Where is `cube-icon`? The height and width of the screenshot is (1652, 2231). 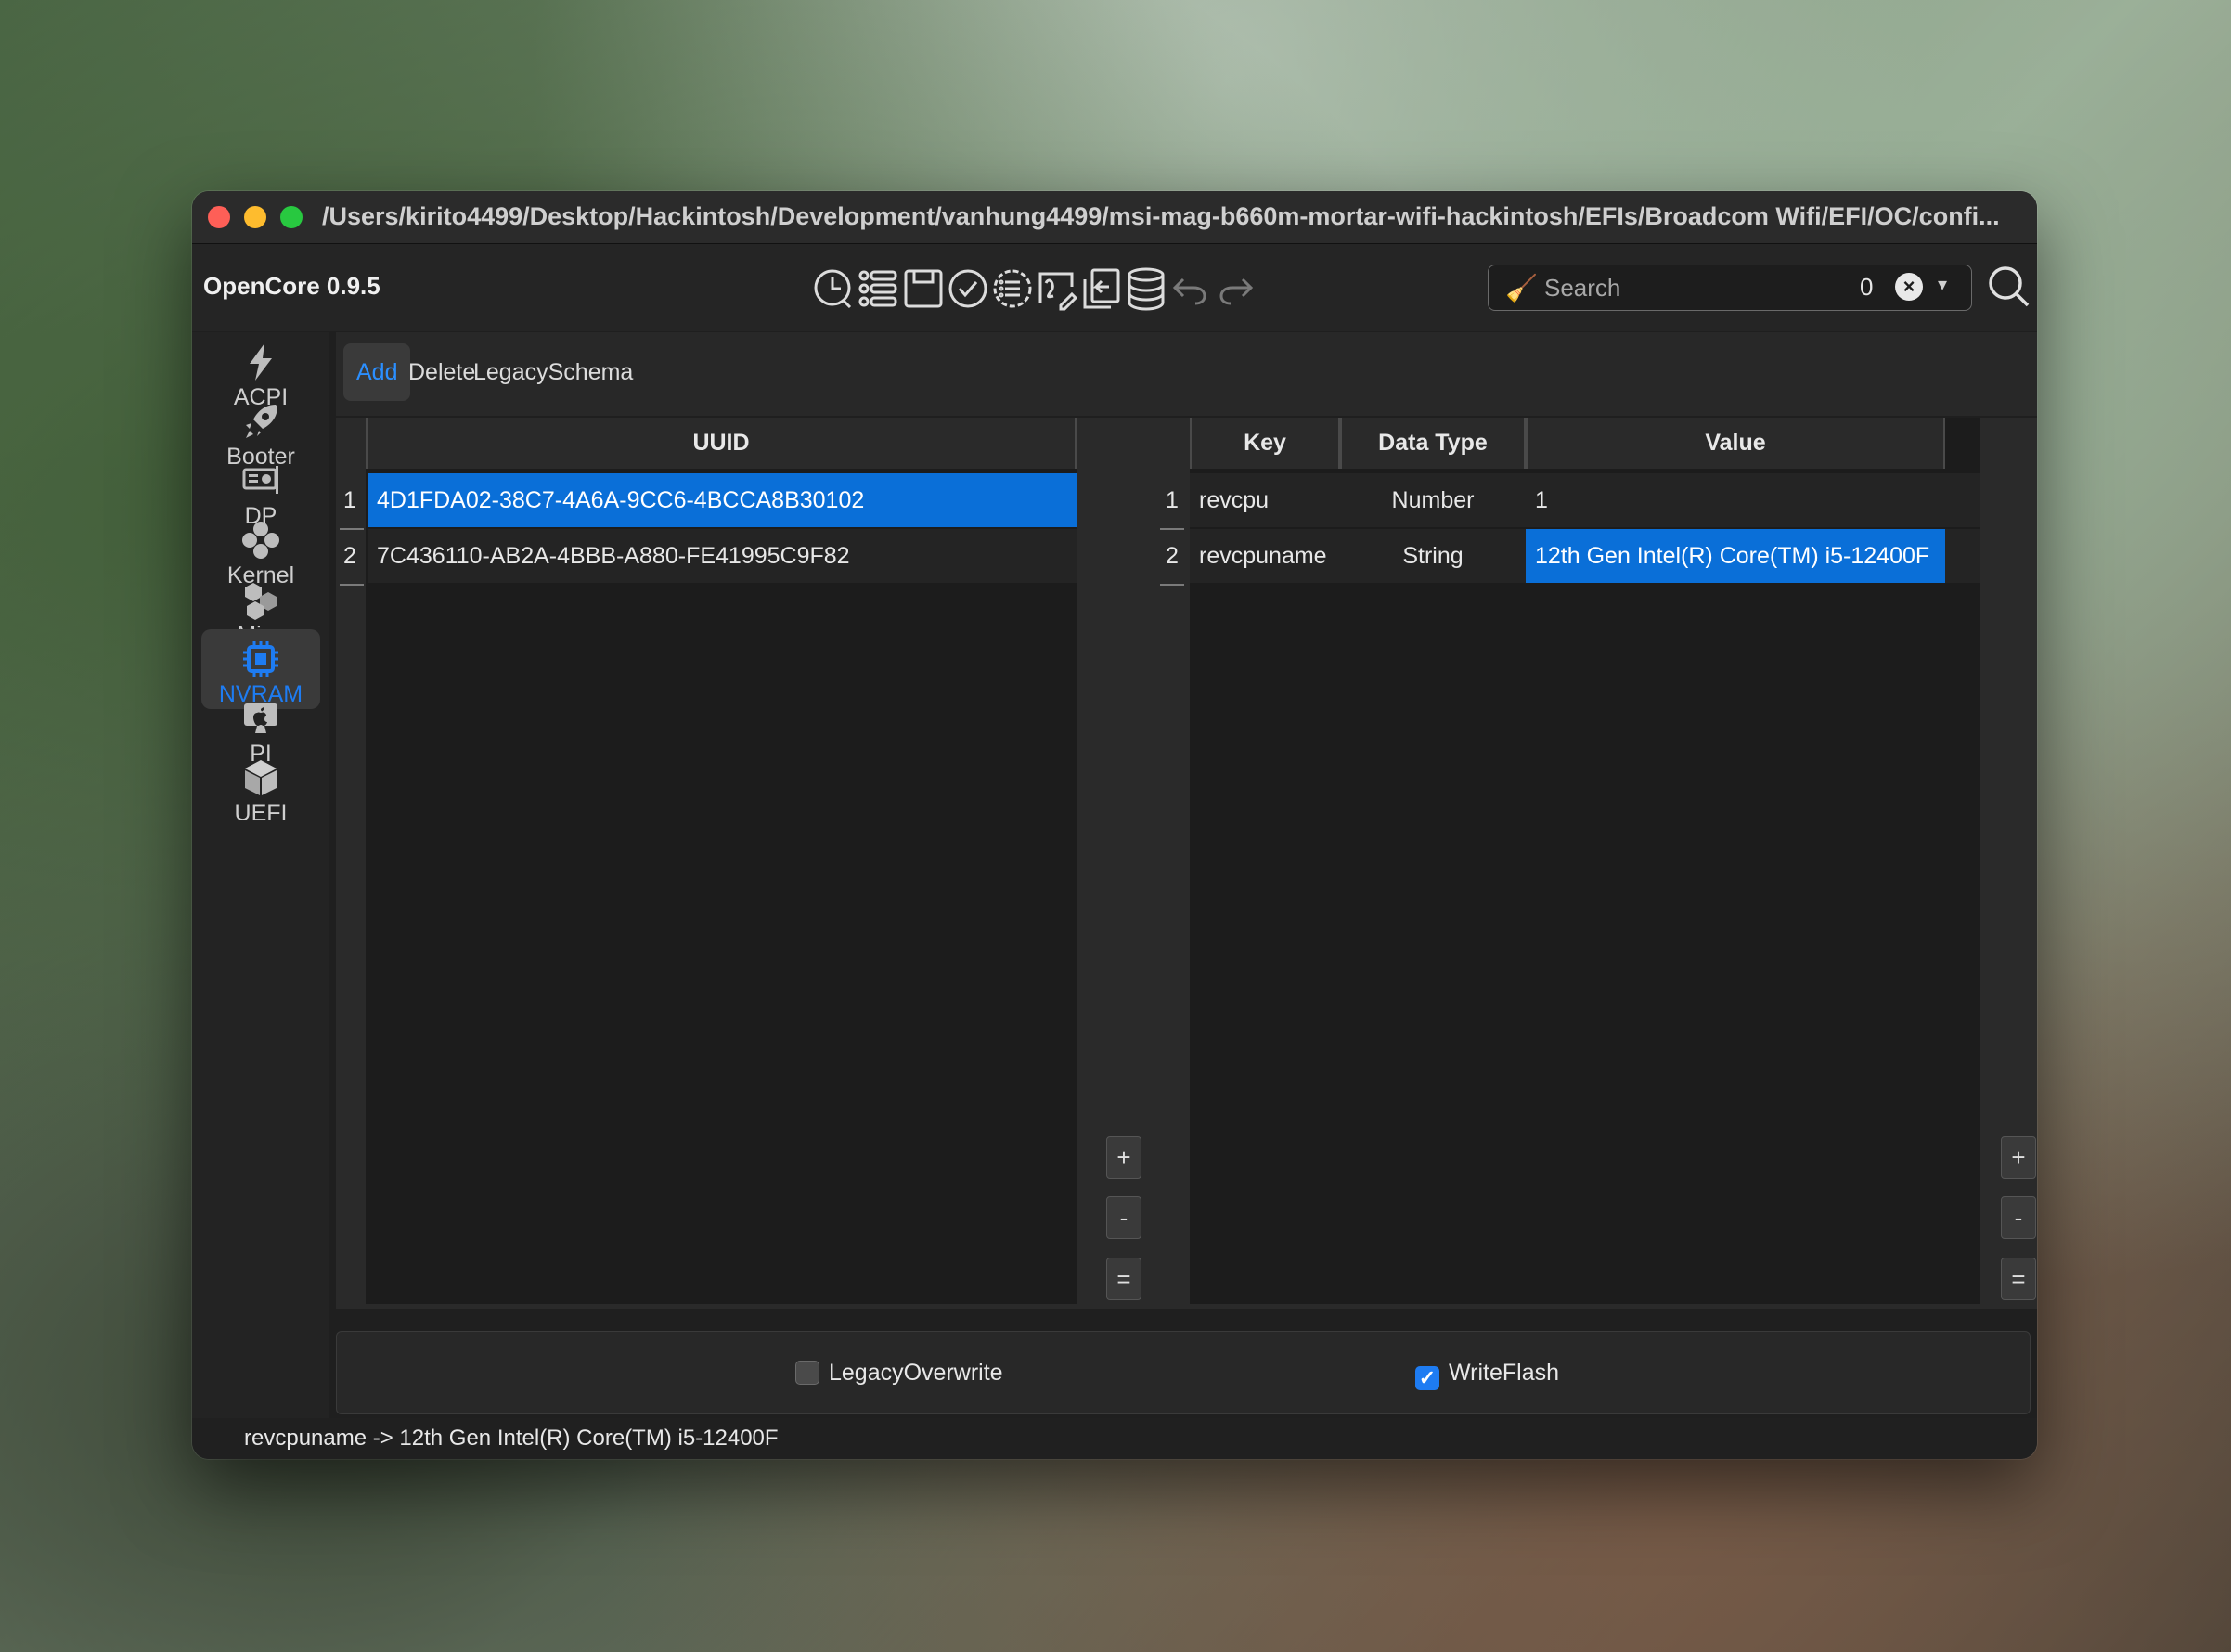
cube-icon is located at coordinates (261, 777).